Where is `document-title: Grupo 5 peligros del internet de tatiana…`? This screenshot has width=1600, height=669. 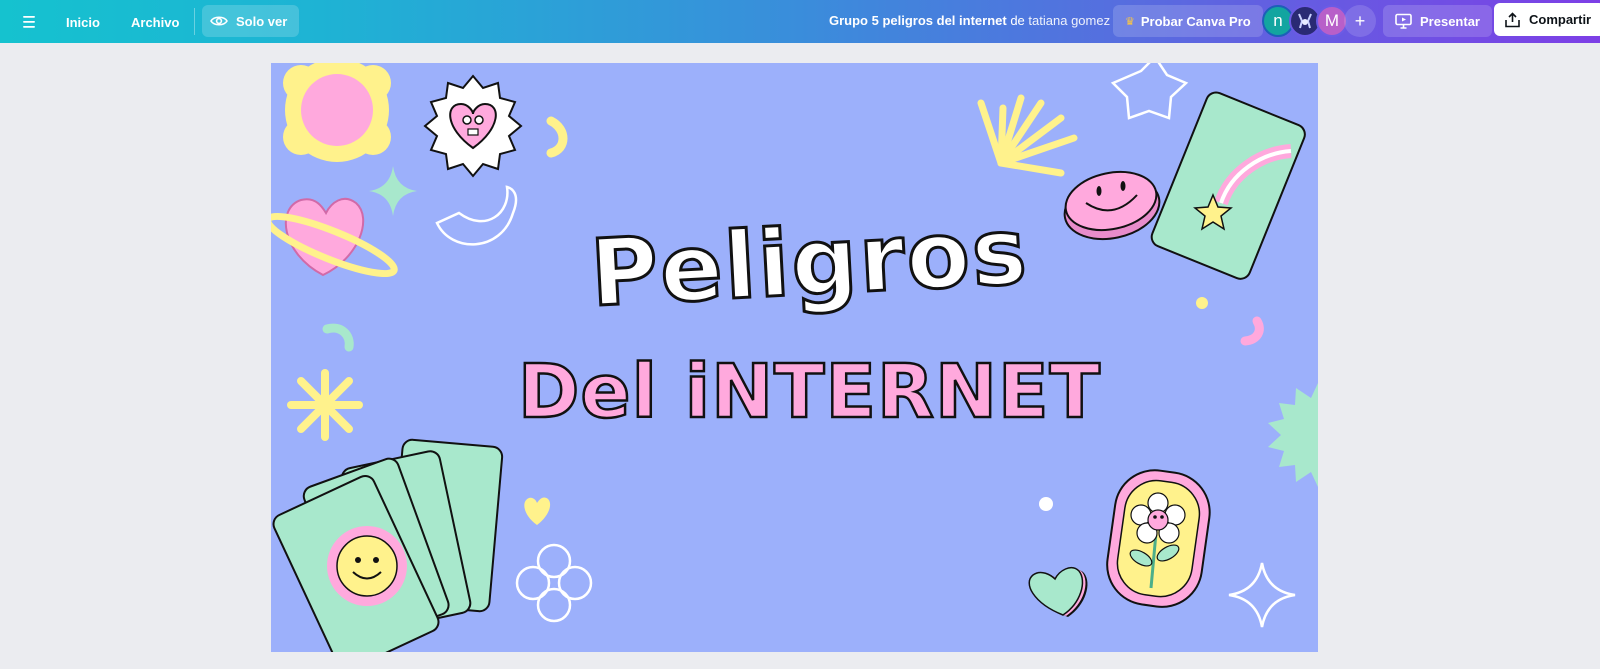
document-title: Grupo 5 peligros del internet de tatiana… is located at coordinates (969, 20).